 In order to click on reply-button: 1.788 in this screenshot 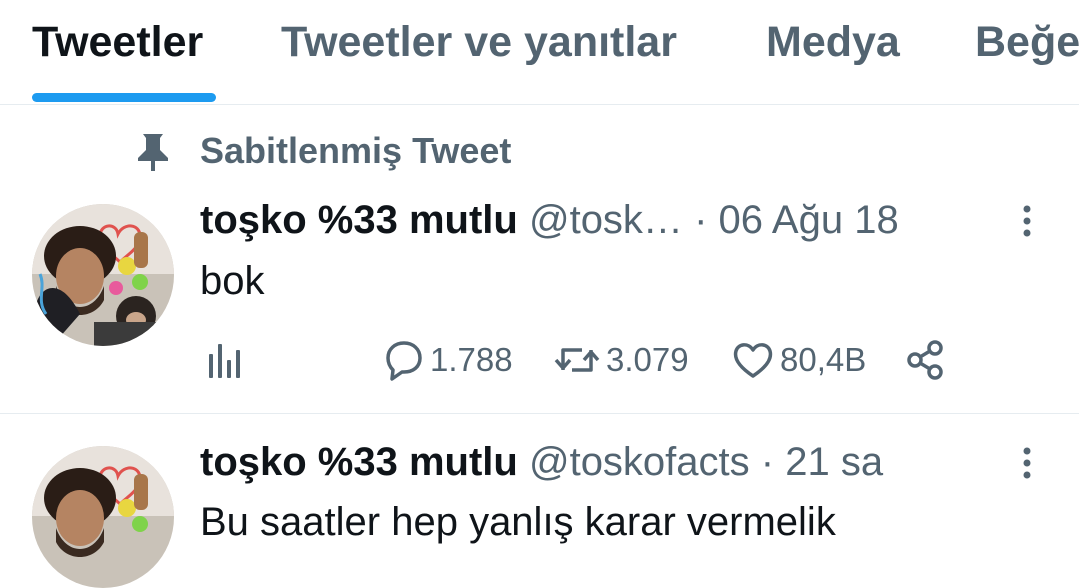, I will do `click(446, 360)`.